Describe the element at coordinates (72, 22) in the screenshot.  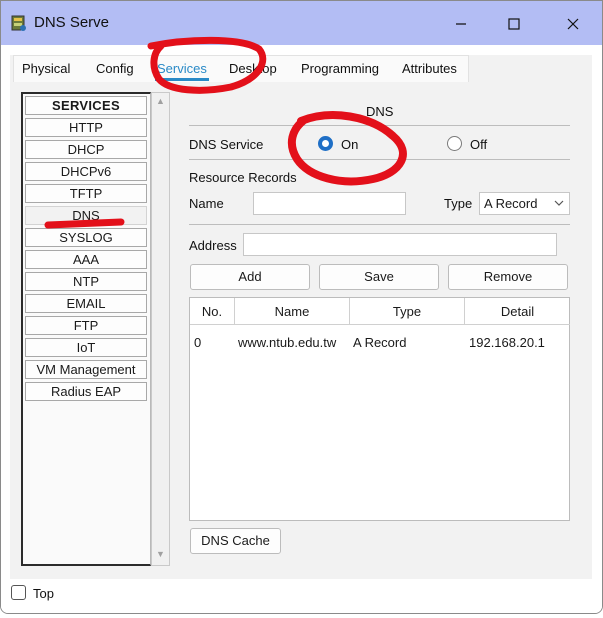
I see `window-title: DNS Serve` at that location.